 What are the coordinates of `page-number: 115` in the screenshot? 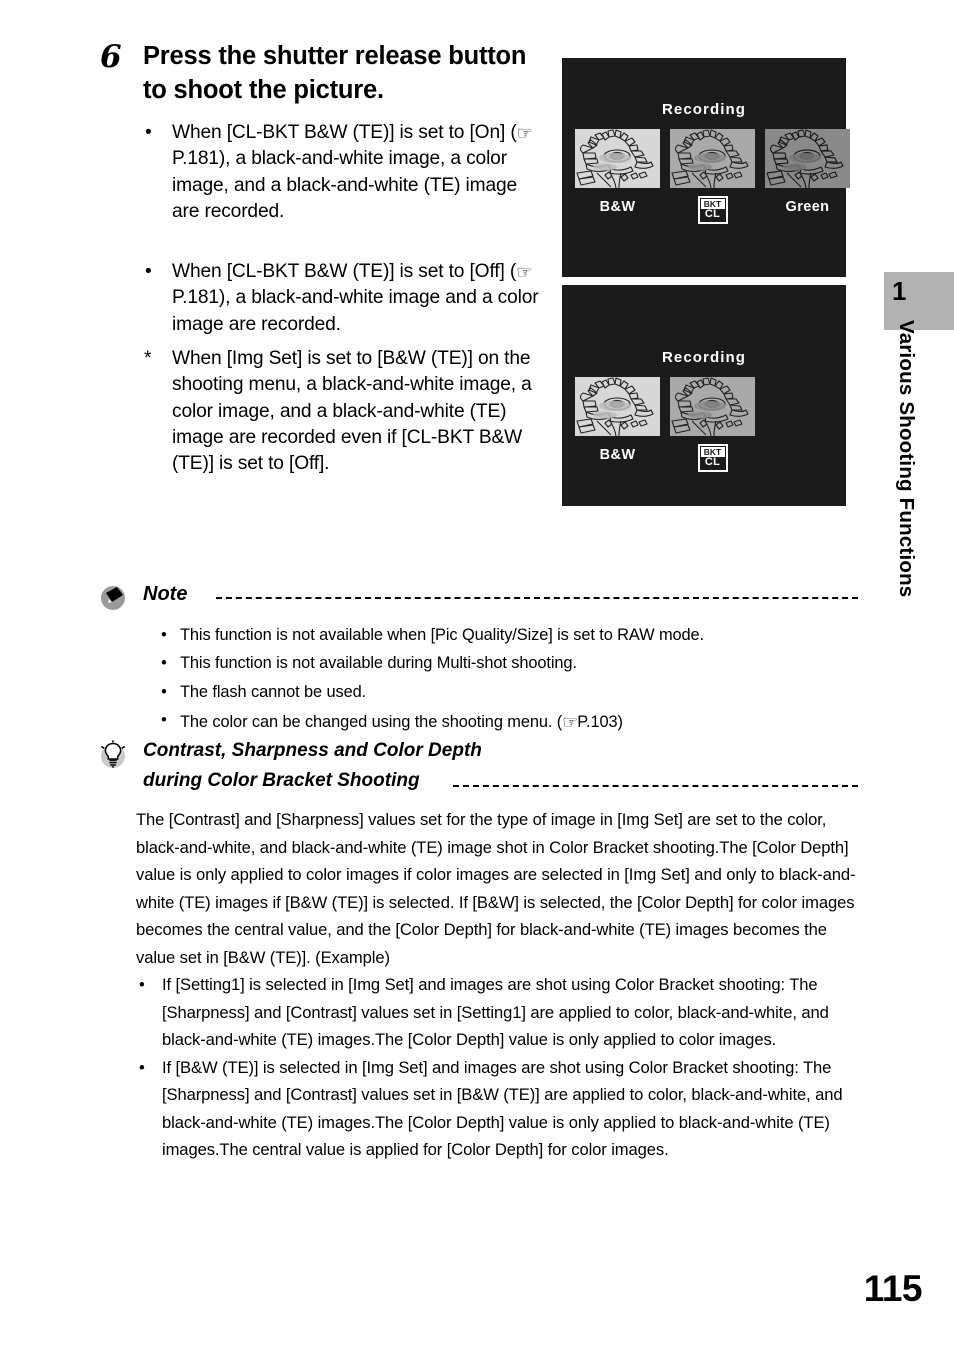 It's located at (893, 1288).